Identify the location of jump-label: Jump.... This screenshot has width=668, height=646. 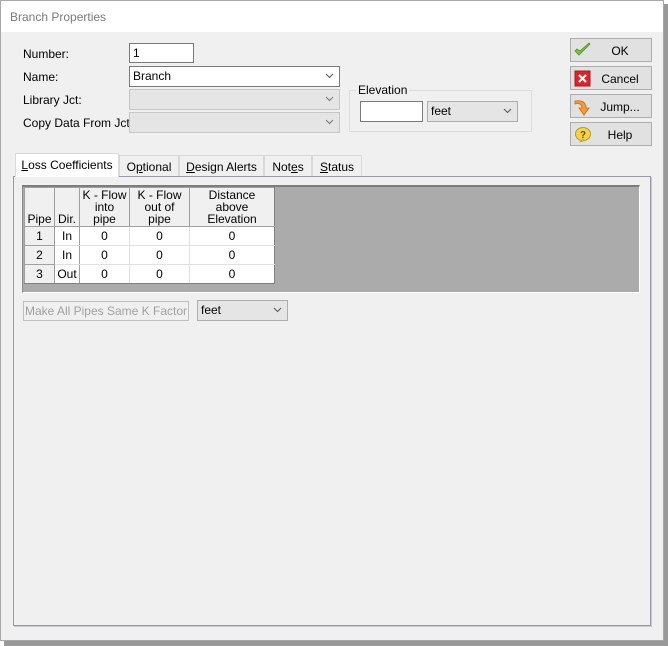
(620, 107).